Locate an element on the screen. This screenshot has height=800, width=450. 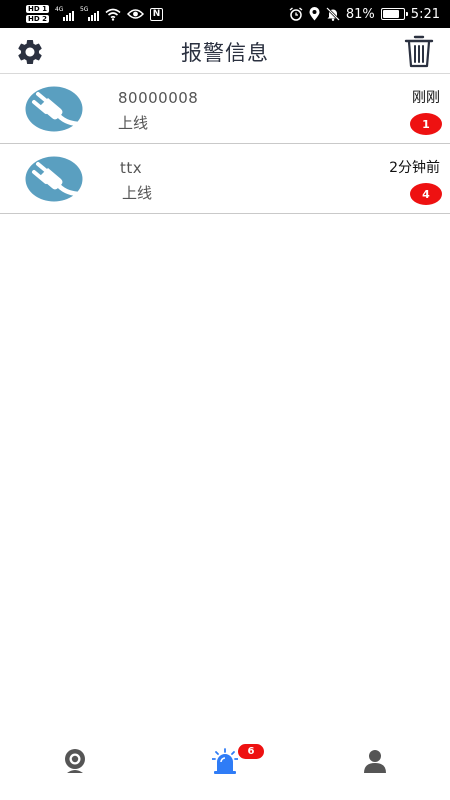
battery-percent: 81% is located at coordinates (360, 14).